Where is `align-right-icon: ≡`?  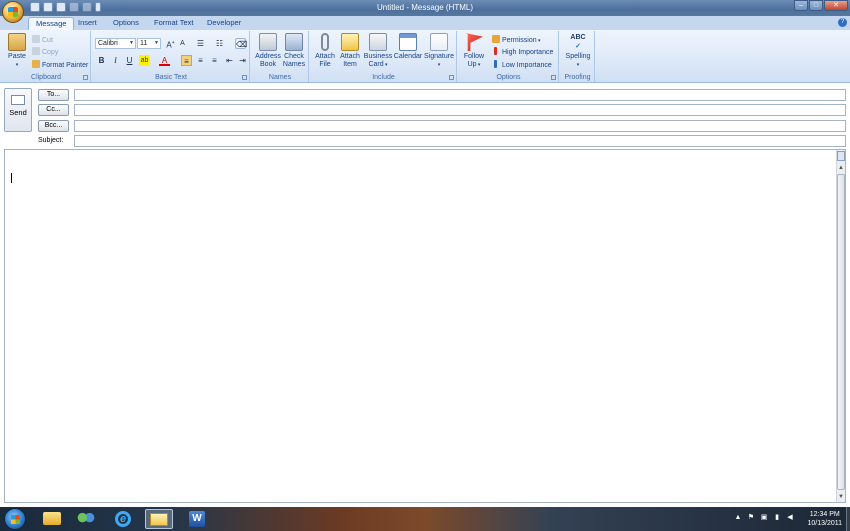
align-right-icon: ≡ is located at coordinates (214, 60).